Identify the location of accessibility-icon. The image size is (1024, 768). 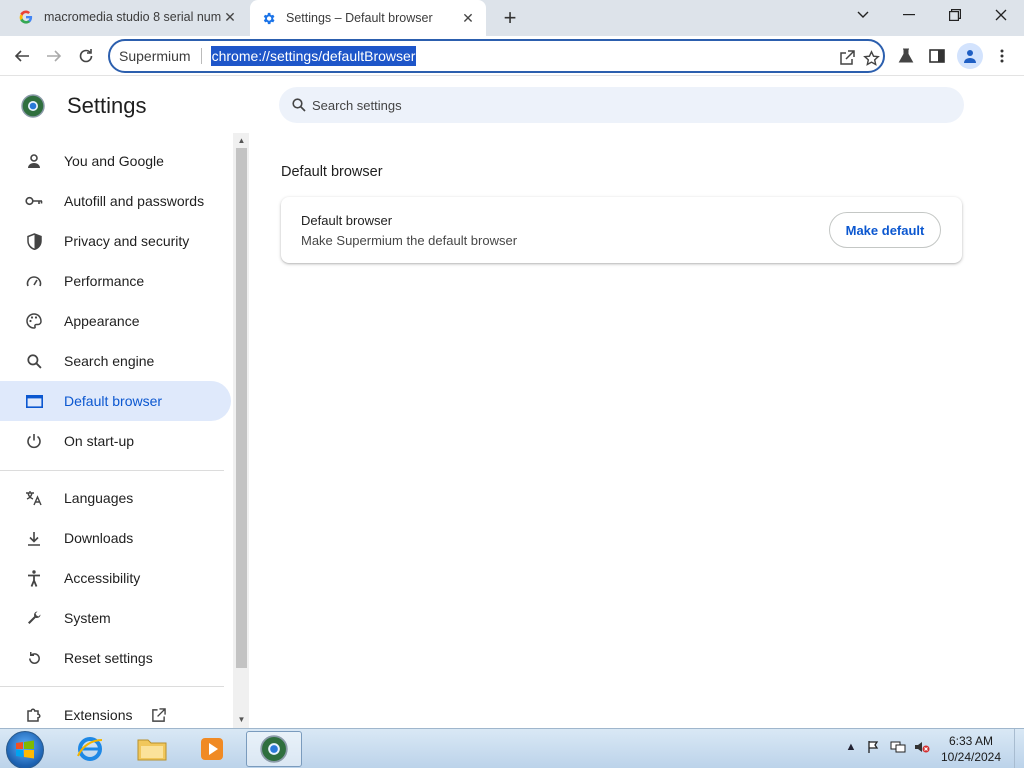
(34, 578).